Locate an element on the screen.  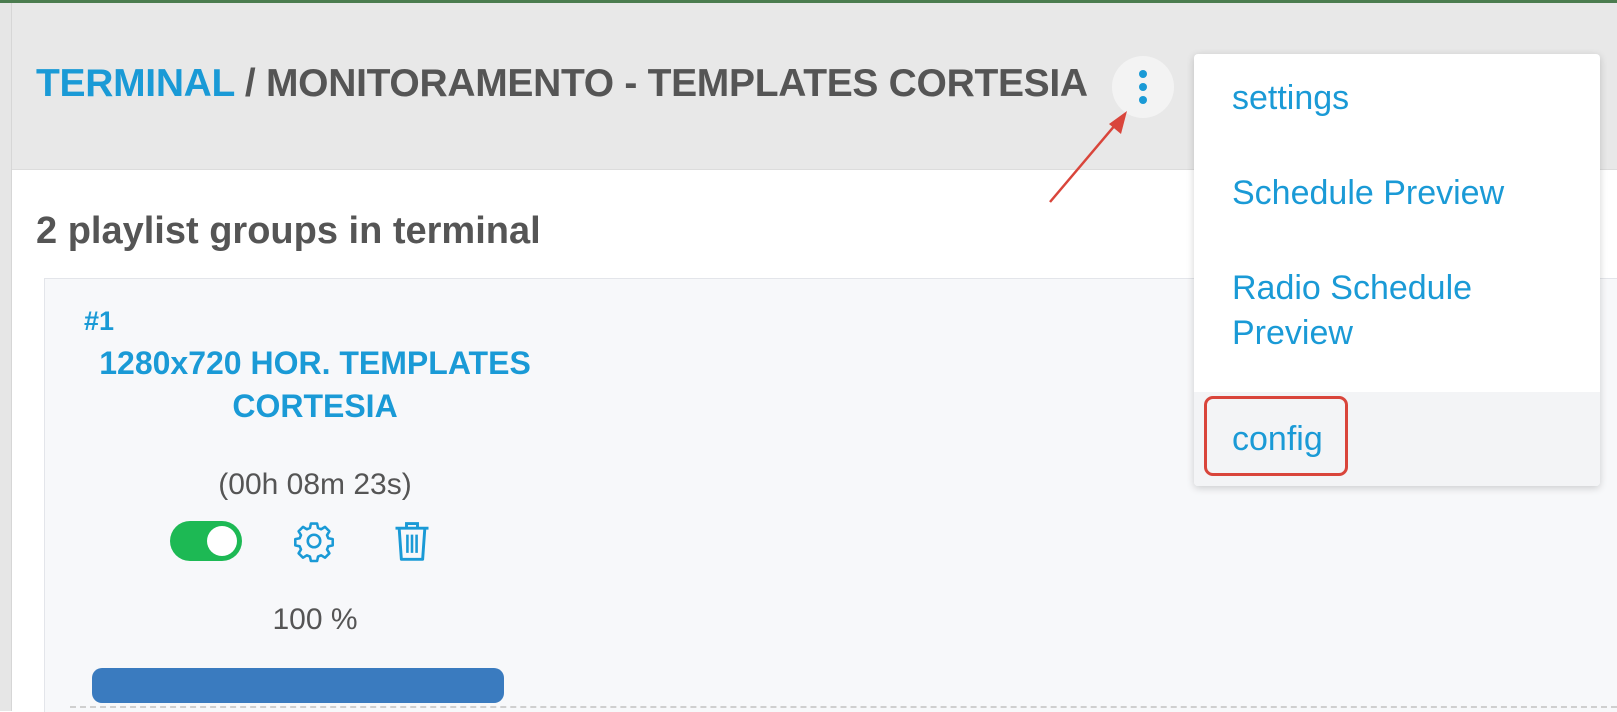
group-percent: 100 % is located at coordinates (315, 619).